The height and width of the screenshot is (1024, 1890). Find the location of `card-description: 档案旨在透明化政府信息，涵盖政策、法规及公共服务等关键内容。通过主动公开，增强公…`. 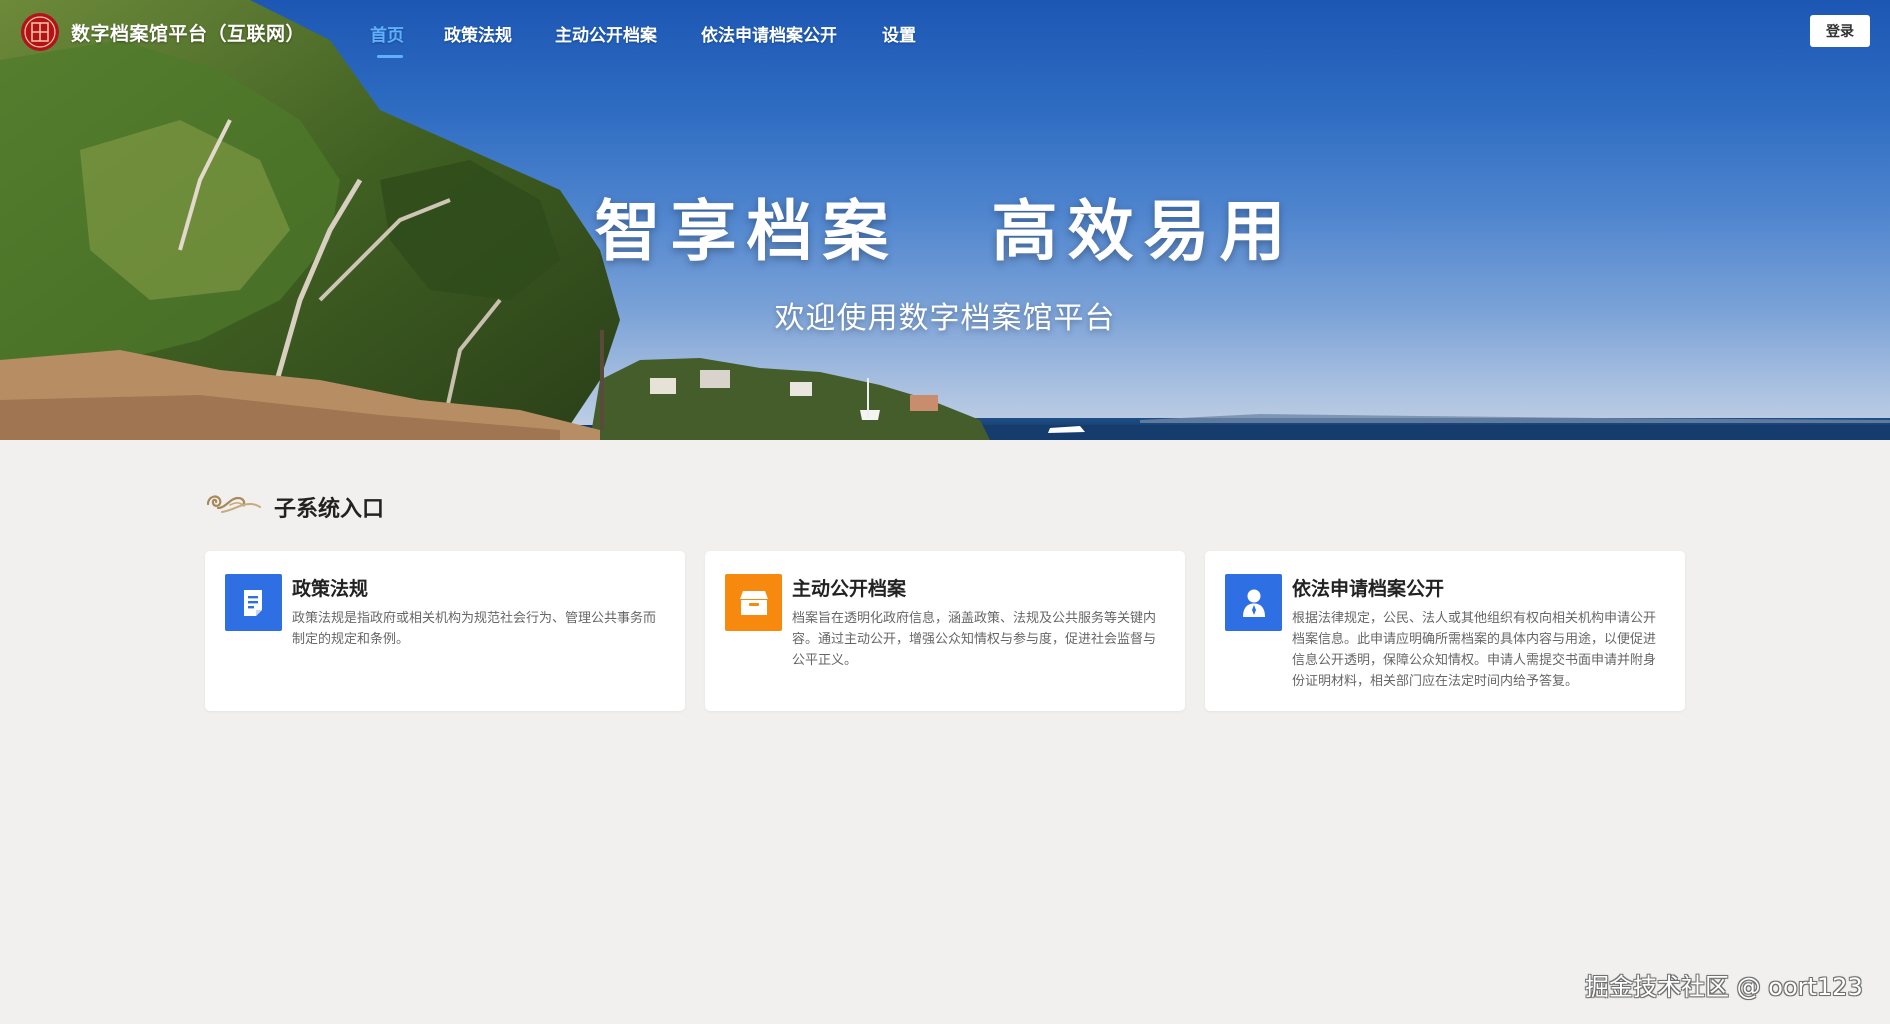

card-description: 档案旨在透明化政府信息，涵盖政策、法规及公共服务等关键内容。通过主动公开，增强公… is located at coordinates (974, 639).